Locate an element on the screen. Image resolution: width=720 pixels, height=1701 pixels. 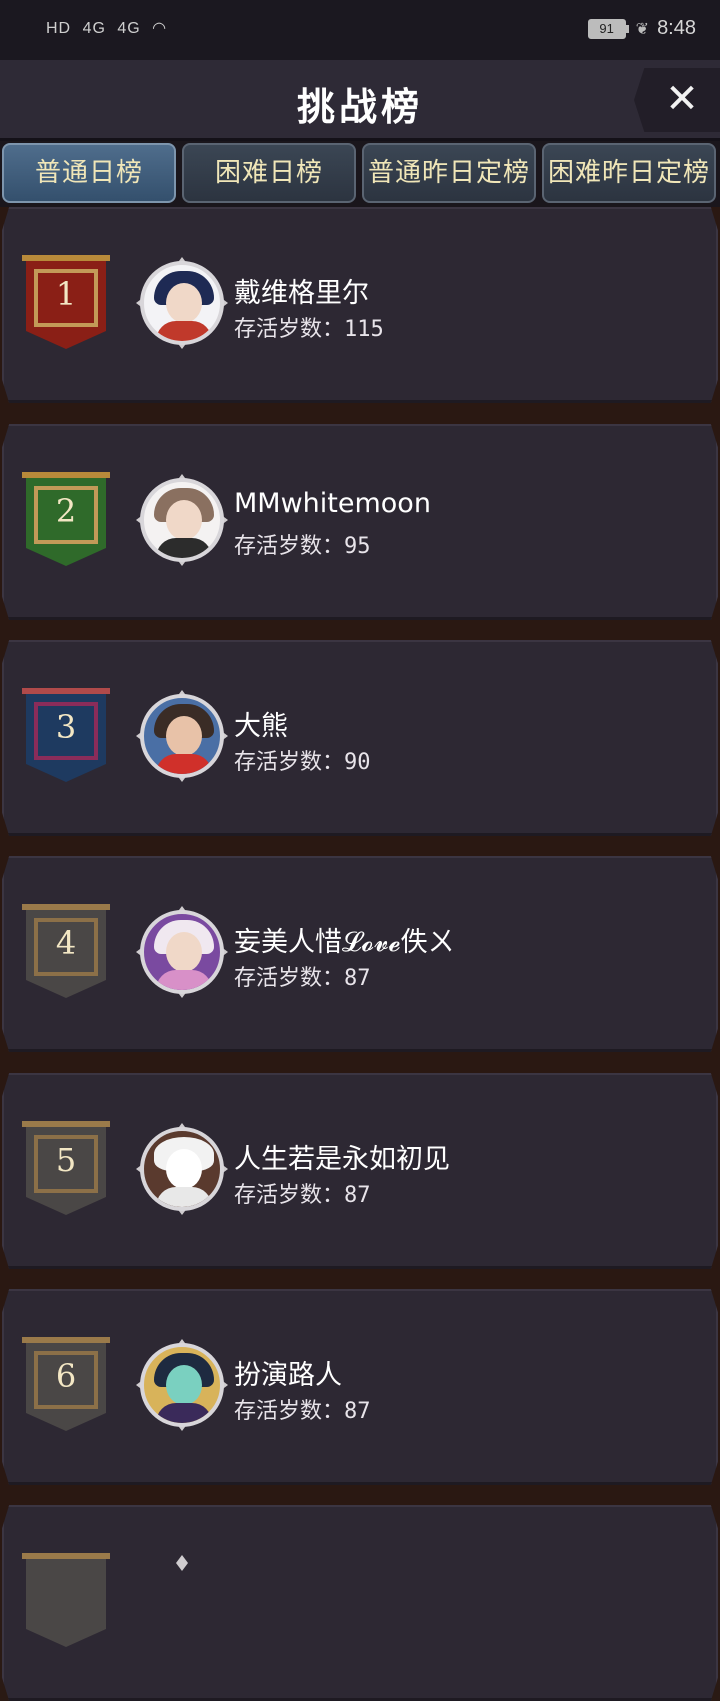
ranking-row is located at coordinates (360, 1603).